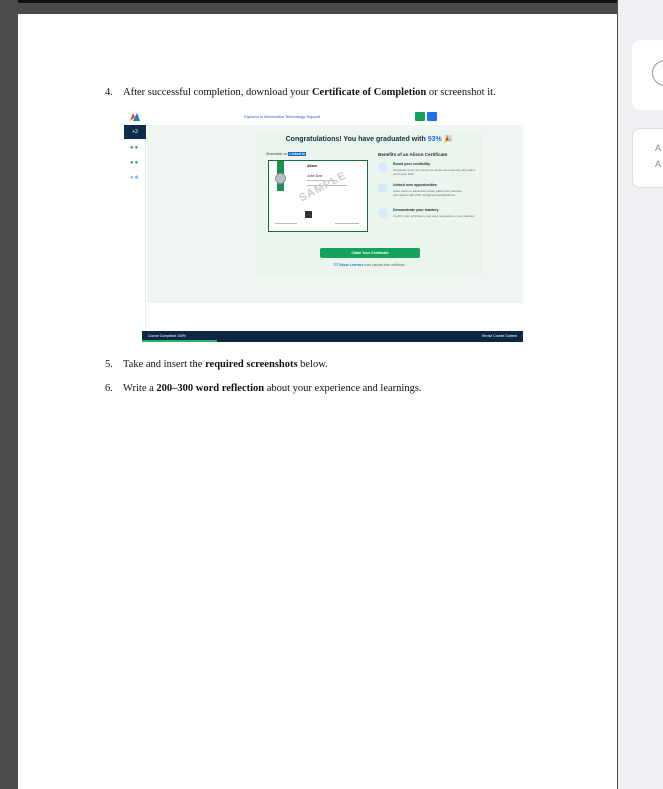 This screenshot has height=789, width=663. I want to click on qr-code-icon, so click(308, 214).